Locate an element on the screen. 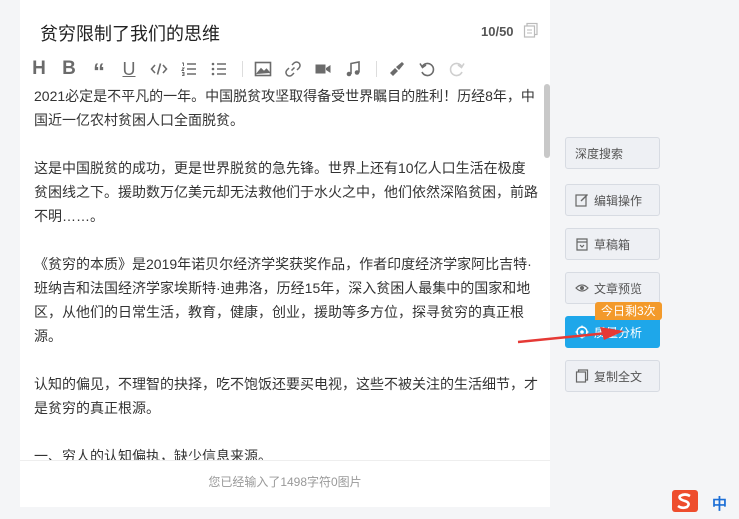 The image size is (739, 519). video-icon is located at coordinates (323, 69).